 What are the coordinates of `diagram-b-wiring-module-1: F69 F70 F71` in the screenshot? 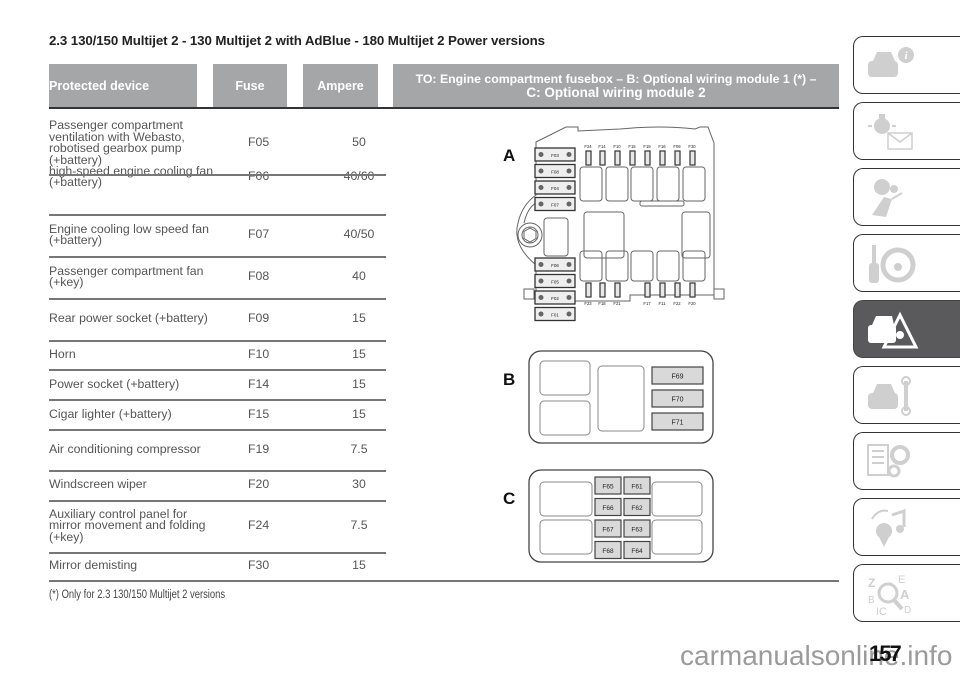 It's located at (621, 397).